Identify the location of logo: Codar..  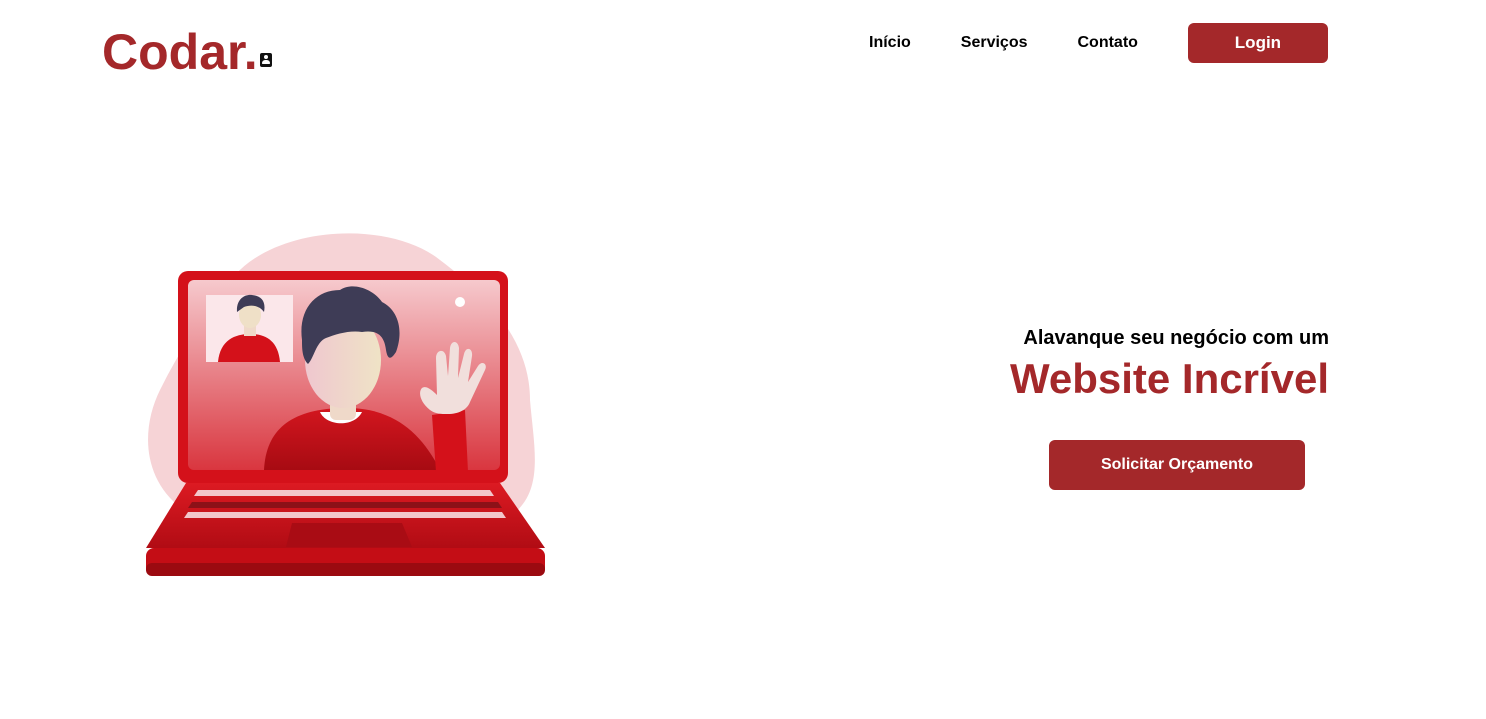
(187, 52).